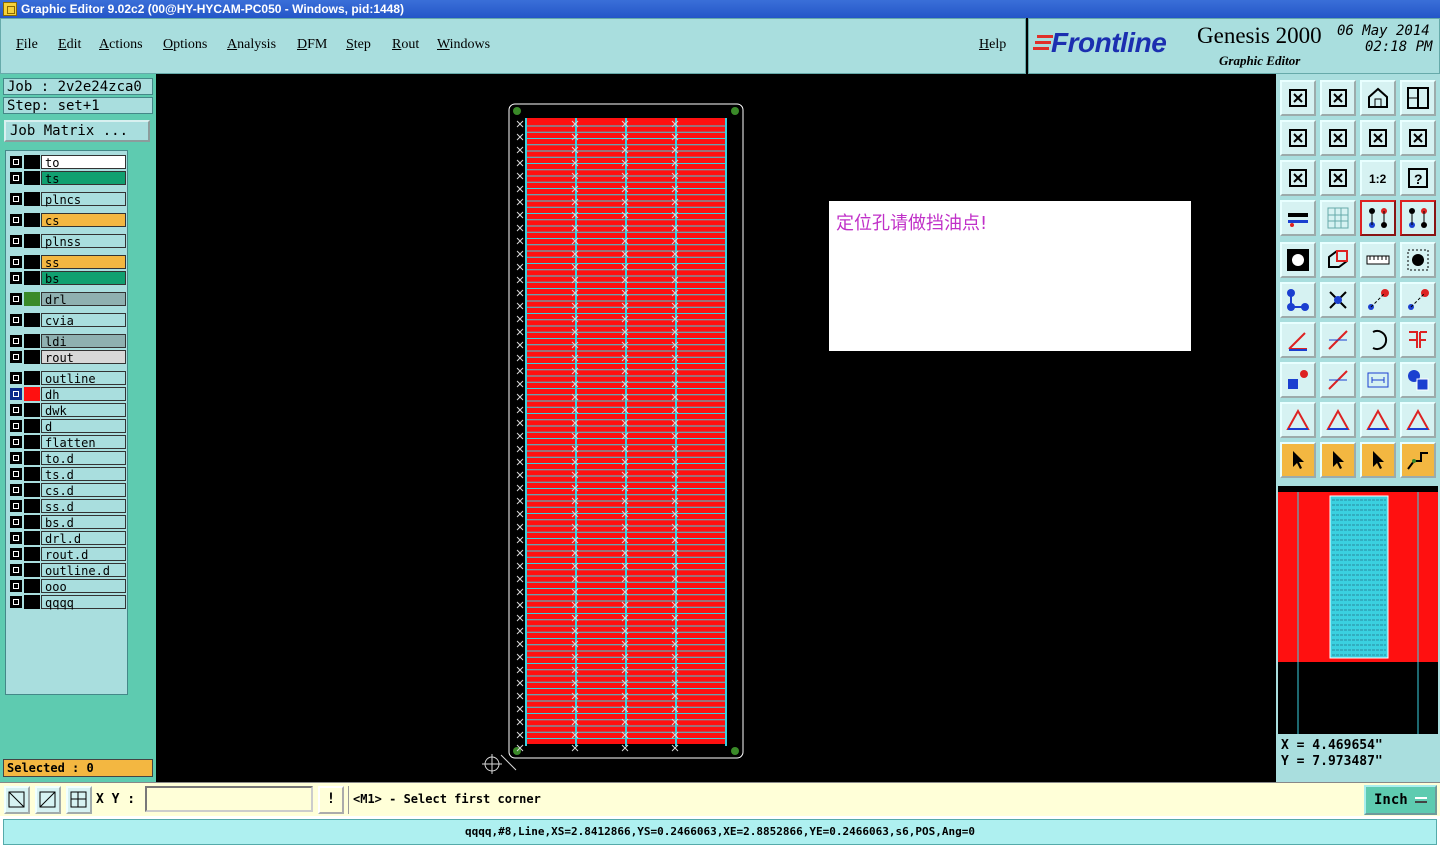  I want to click on flip-button, so click(1418, 138).